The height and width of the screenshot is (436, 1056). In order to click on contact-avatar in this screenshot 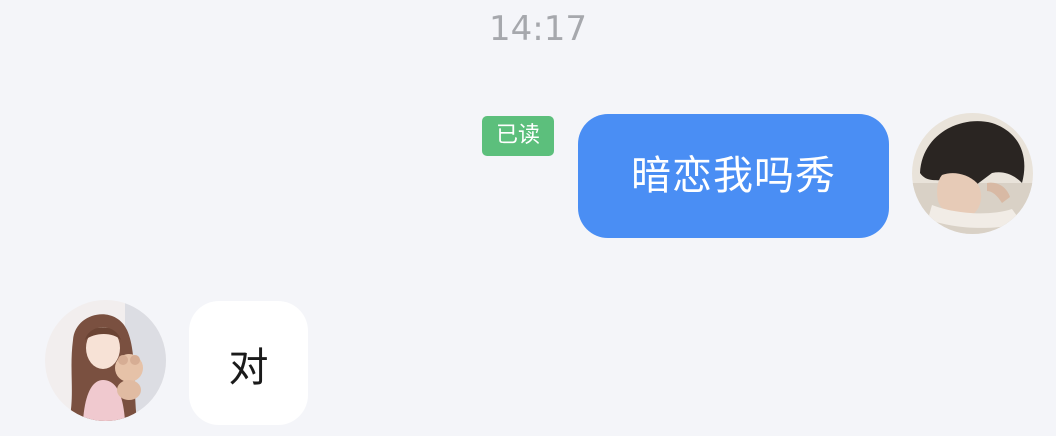, I will do `click(105, 360)`.